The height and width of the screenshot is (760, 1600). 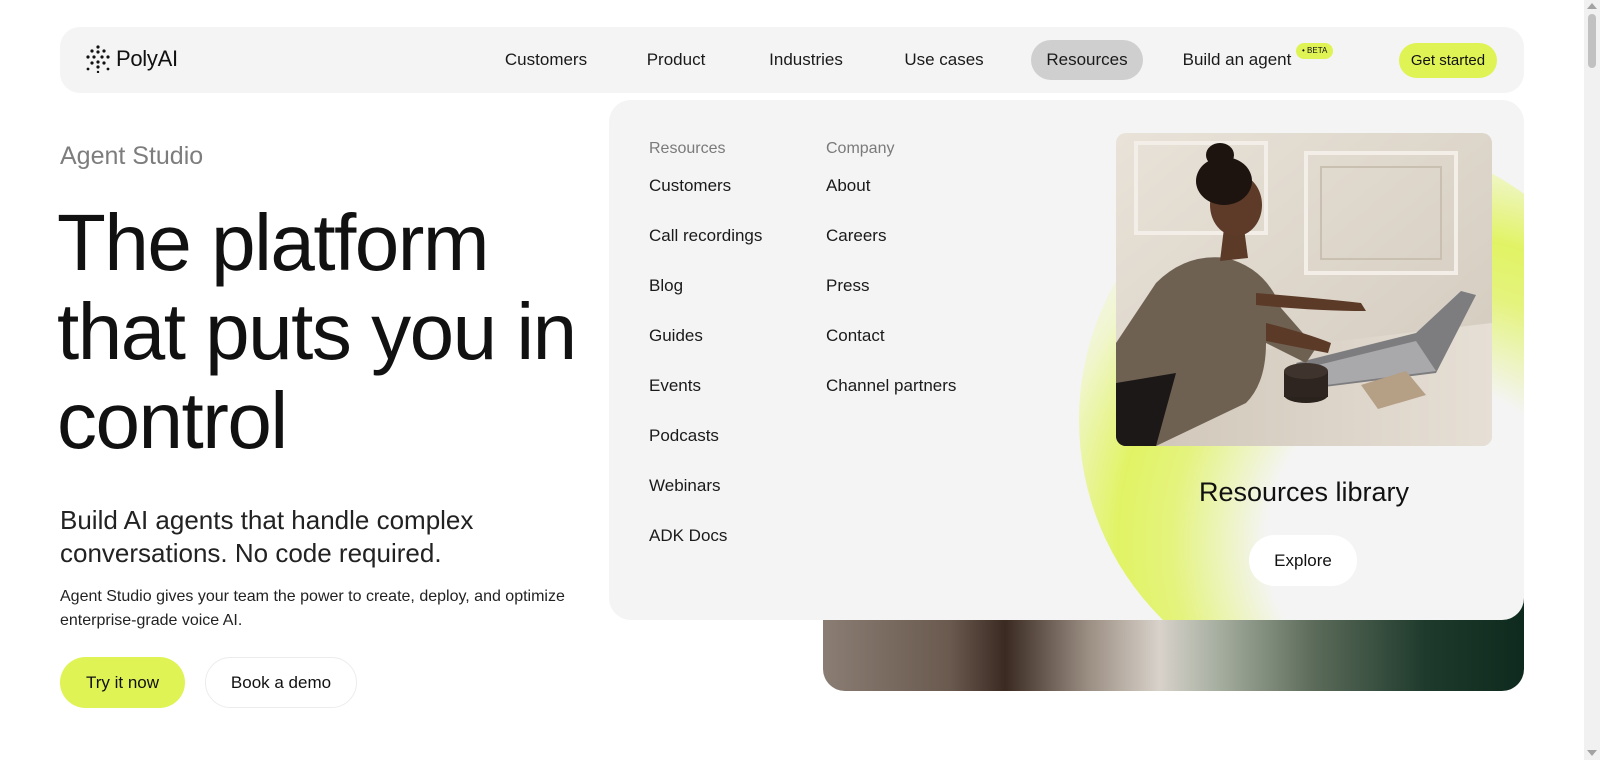 What do you see at coordinates (1448, 60) in the screenshot?
I see `get-started-button: Get started` at bounding box center [1448, 60].